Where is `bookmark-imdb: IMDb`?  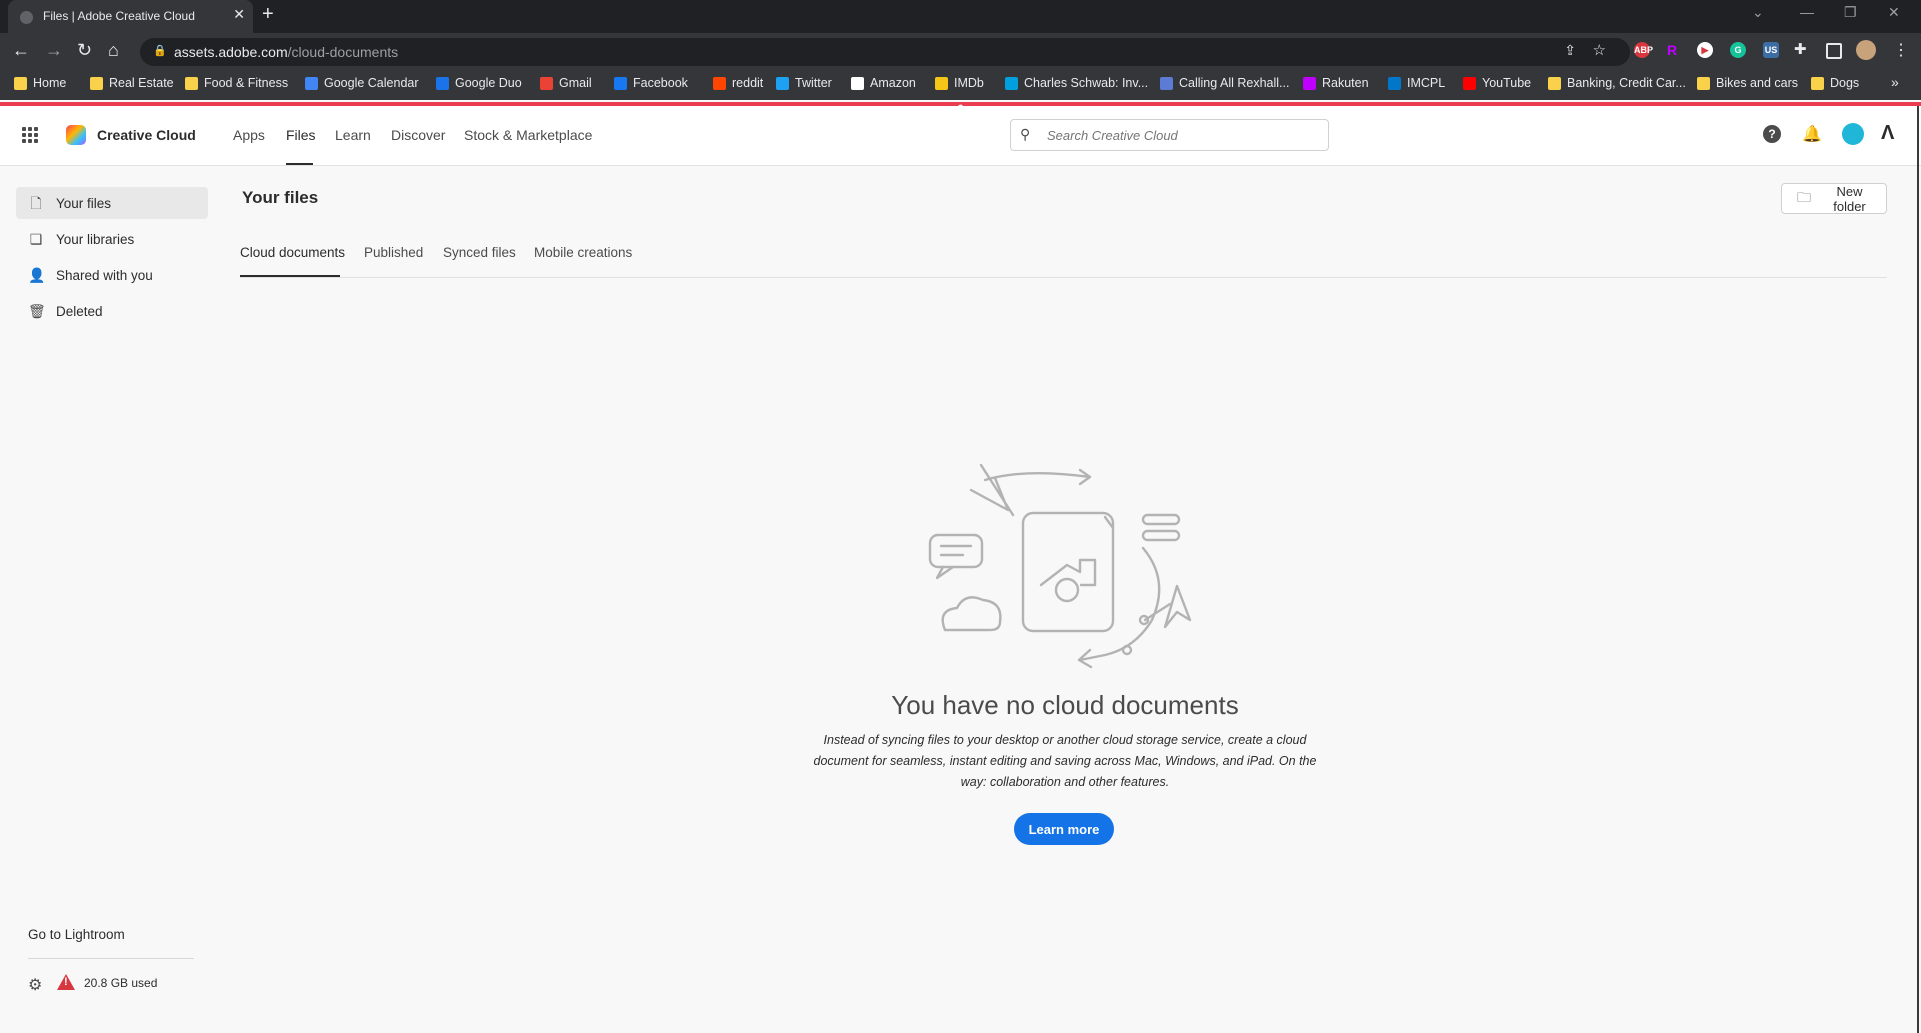
bookmark-imdb: IMDb is located at coordinates (959, 83).